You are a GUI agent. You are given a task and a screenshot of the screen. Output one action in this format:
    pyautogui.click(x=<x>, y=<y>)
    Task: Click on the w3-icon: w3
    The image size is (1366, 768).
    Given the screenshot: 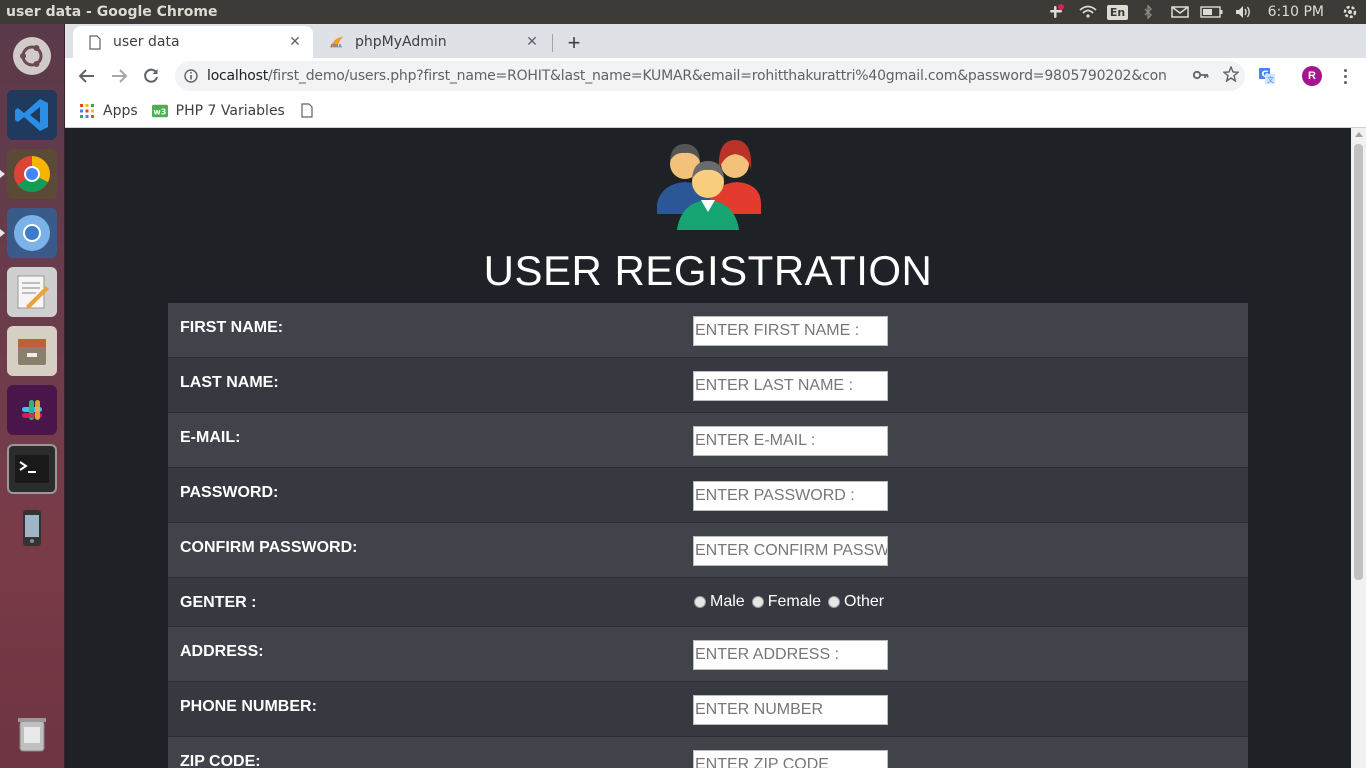 What is the action you would take?
    pyautogui.click(x=159, y=111)
    